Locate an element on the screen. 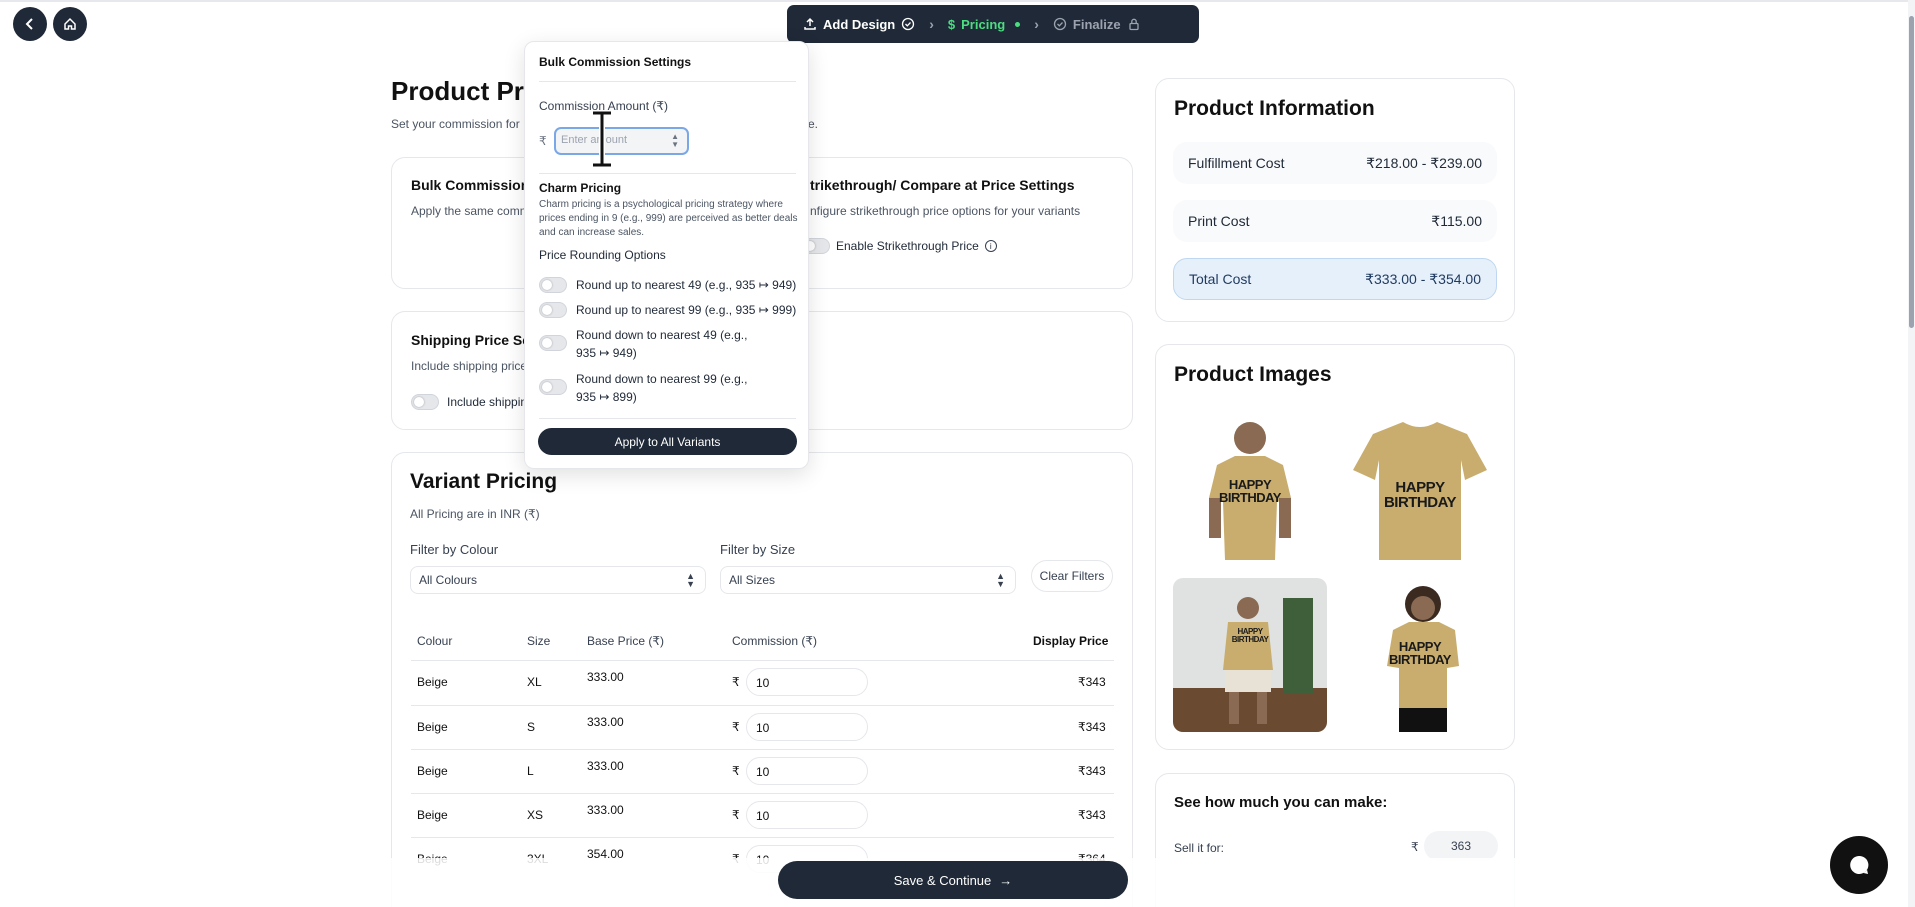  product-image-seated-model: HAPPY BIRTHDAY is located at coordinates (1250, 655).